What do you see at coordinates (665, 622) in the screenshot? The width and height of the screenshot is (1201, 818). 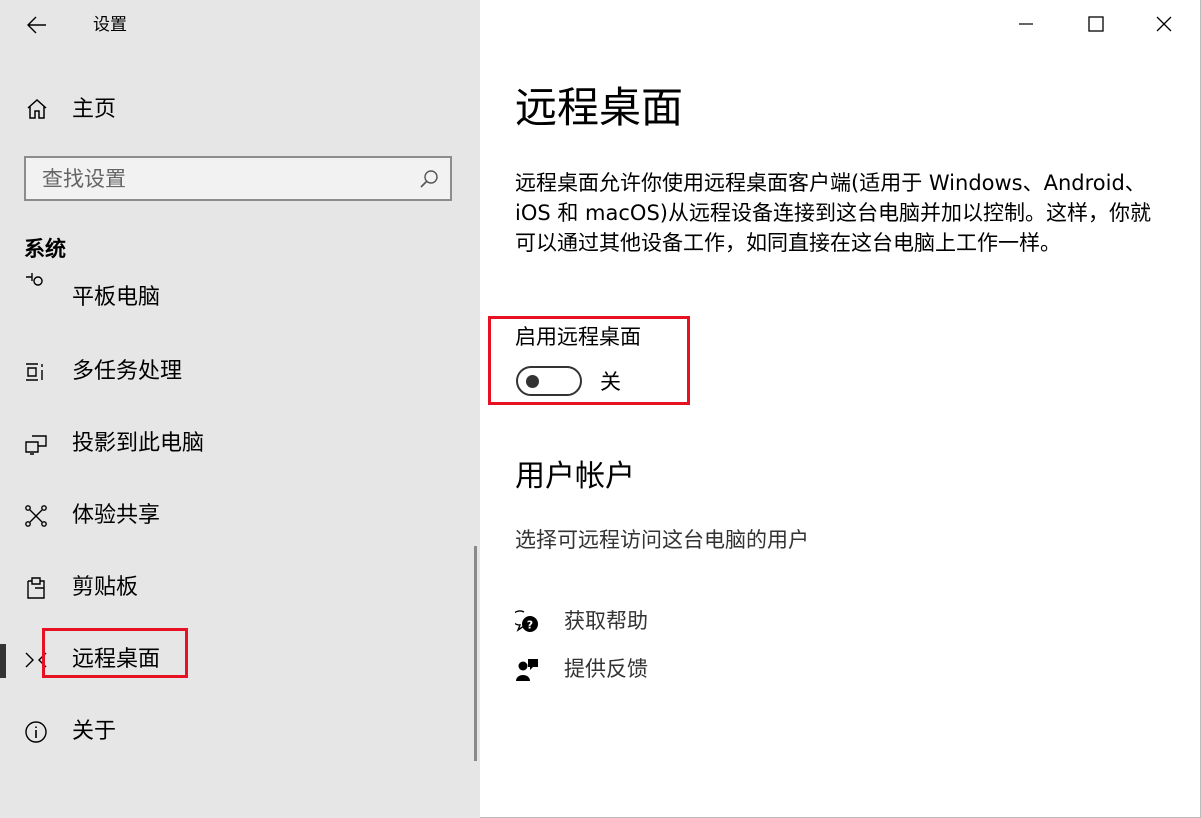 I see `get-help-link: ? 获取帮助` at bounding box center [665, 622].